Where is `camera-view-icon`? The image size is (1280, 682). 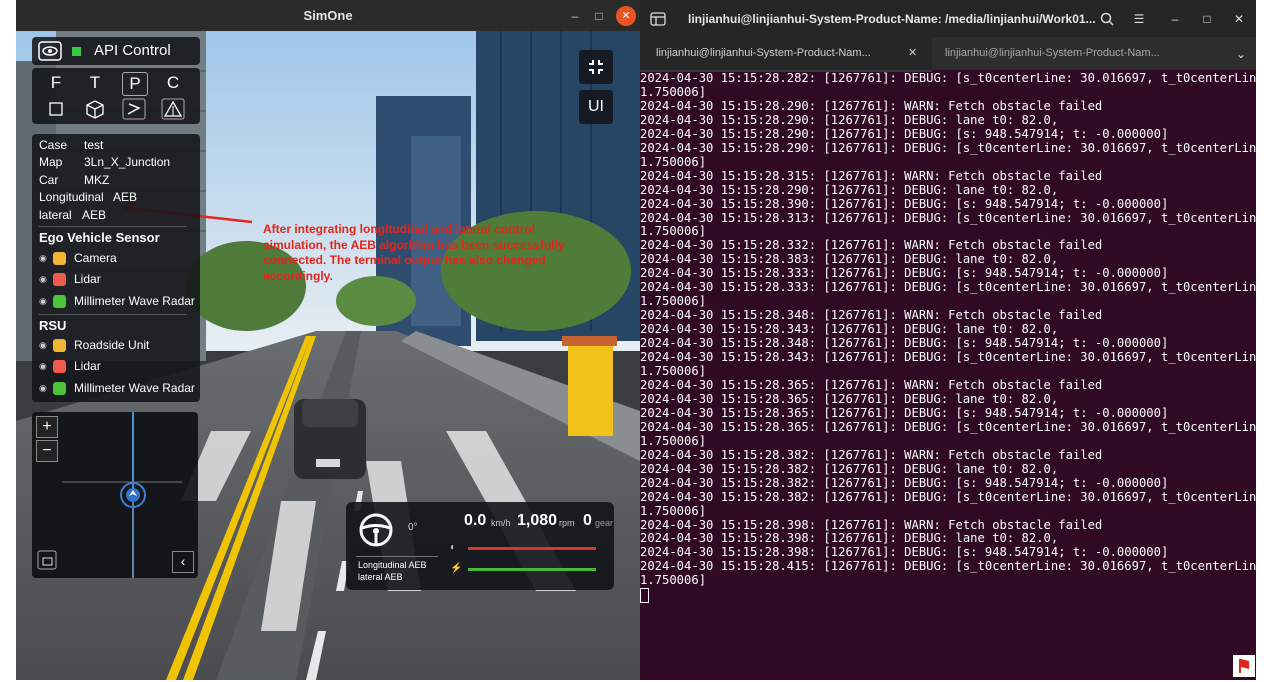 camera-view-icon is located at coordinates (50, 51).